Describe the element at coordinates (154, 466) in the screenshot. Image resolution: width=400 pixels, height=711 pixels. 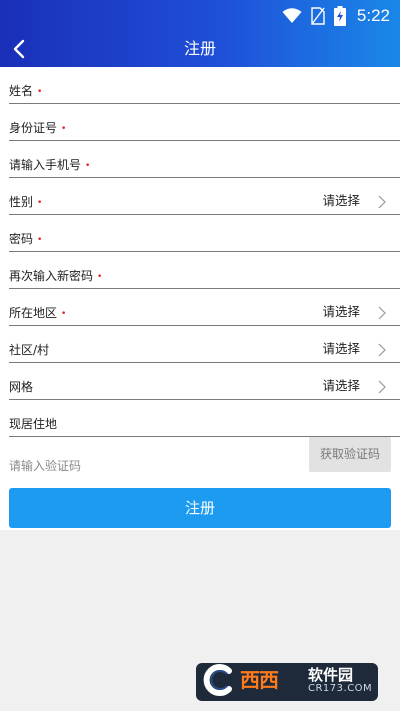
I see `verification-code-input: 请输入验证码` at that location.